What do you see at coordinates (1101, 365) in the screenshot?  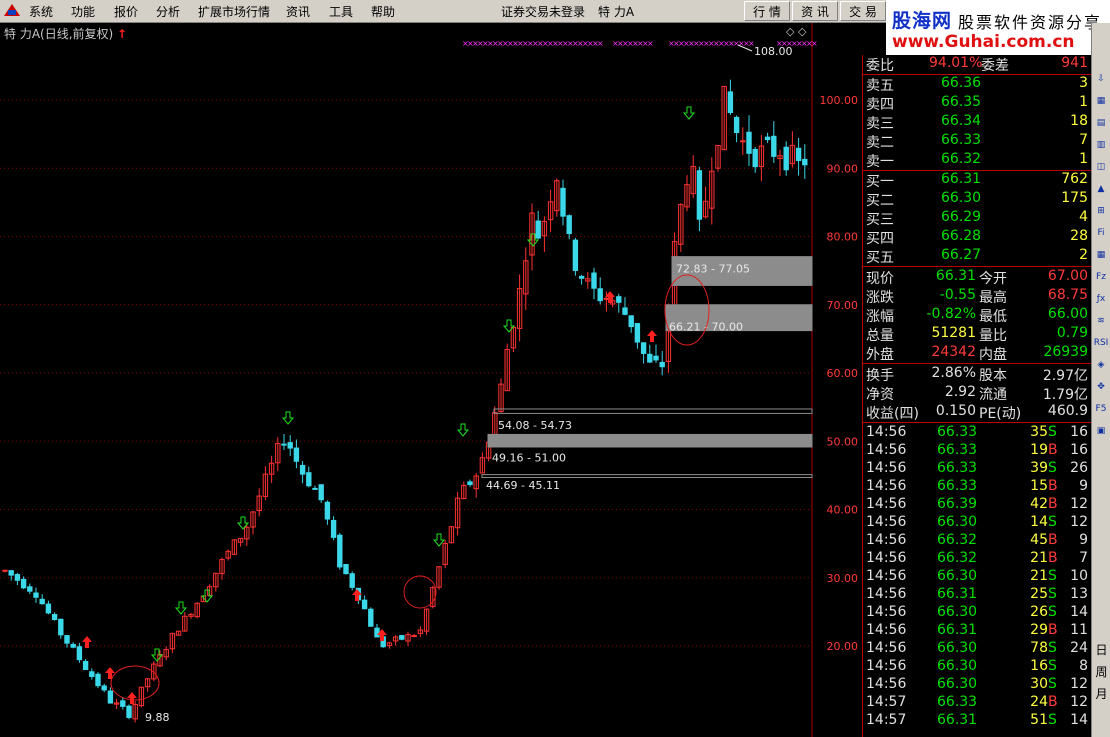 I see `toolbar-icon: ◈` at bounding box center [1101, 365].